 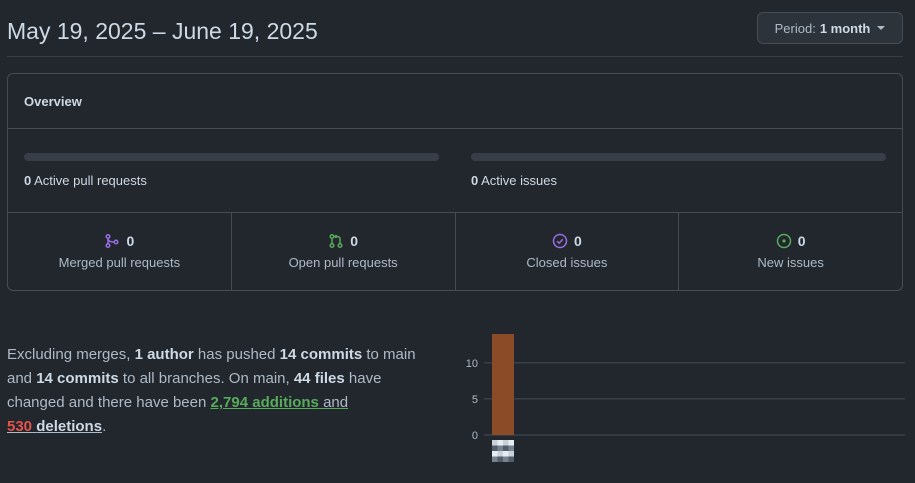 What do you see at coordinates (801, 241) in the screenshot?
I see `new-issues-count: 0` at bounding box center [801, 241].